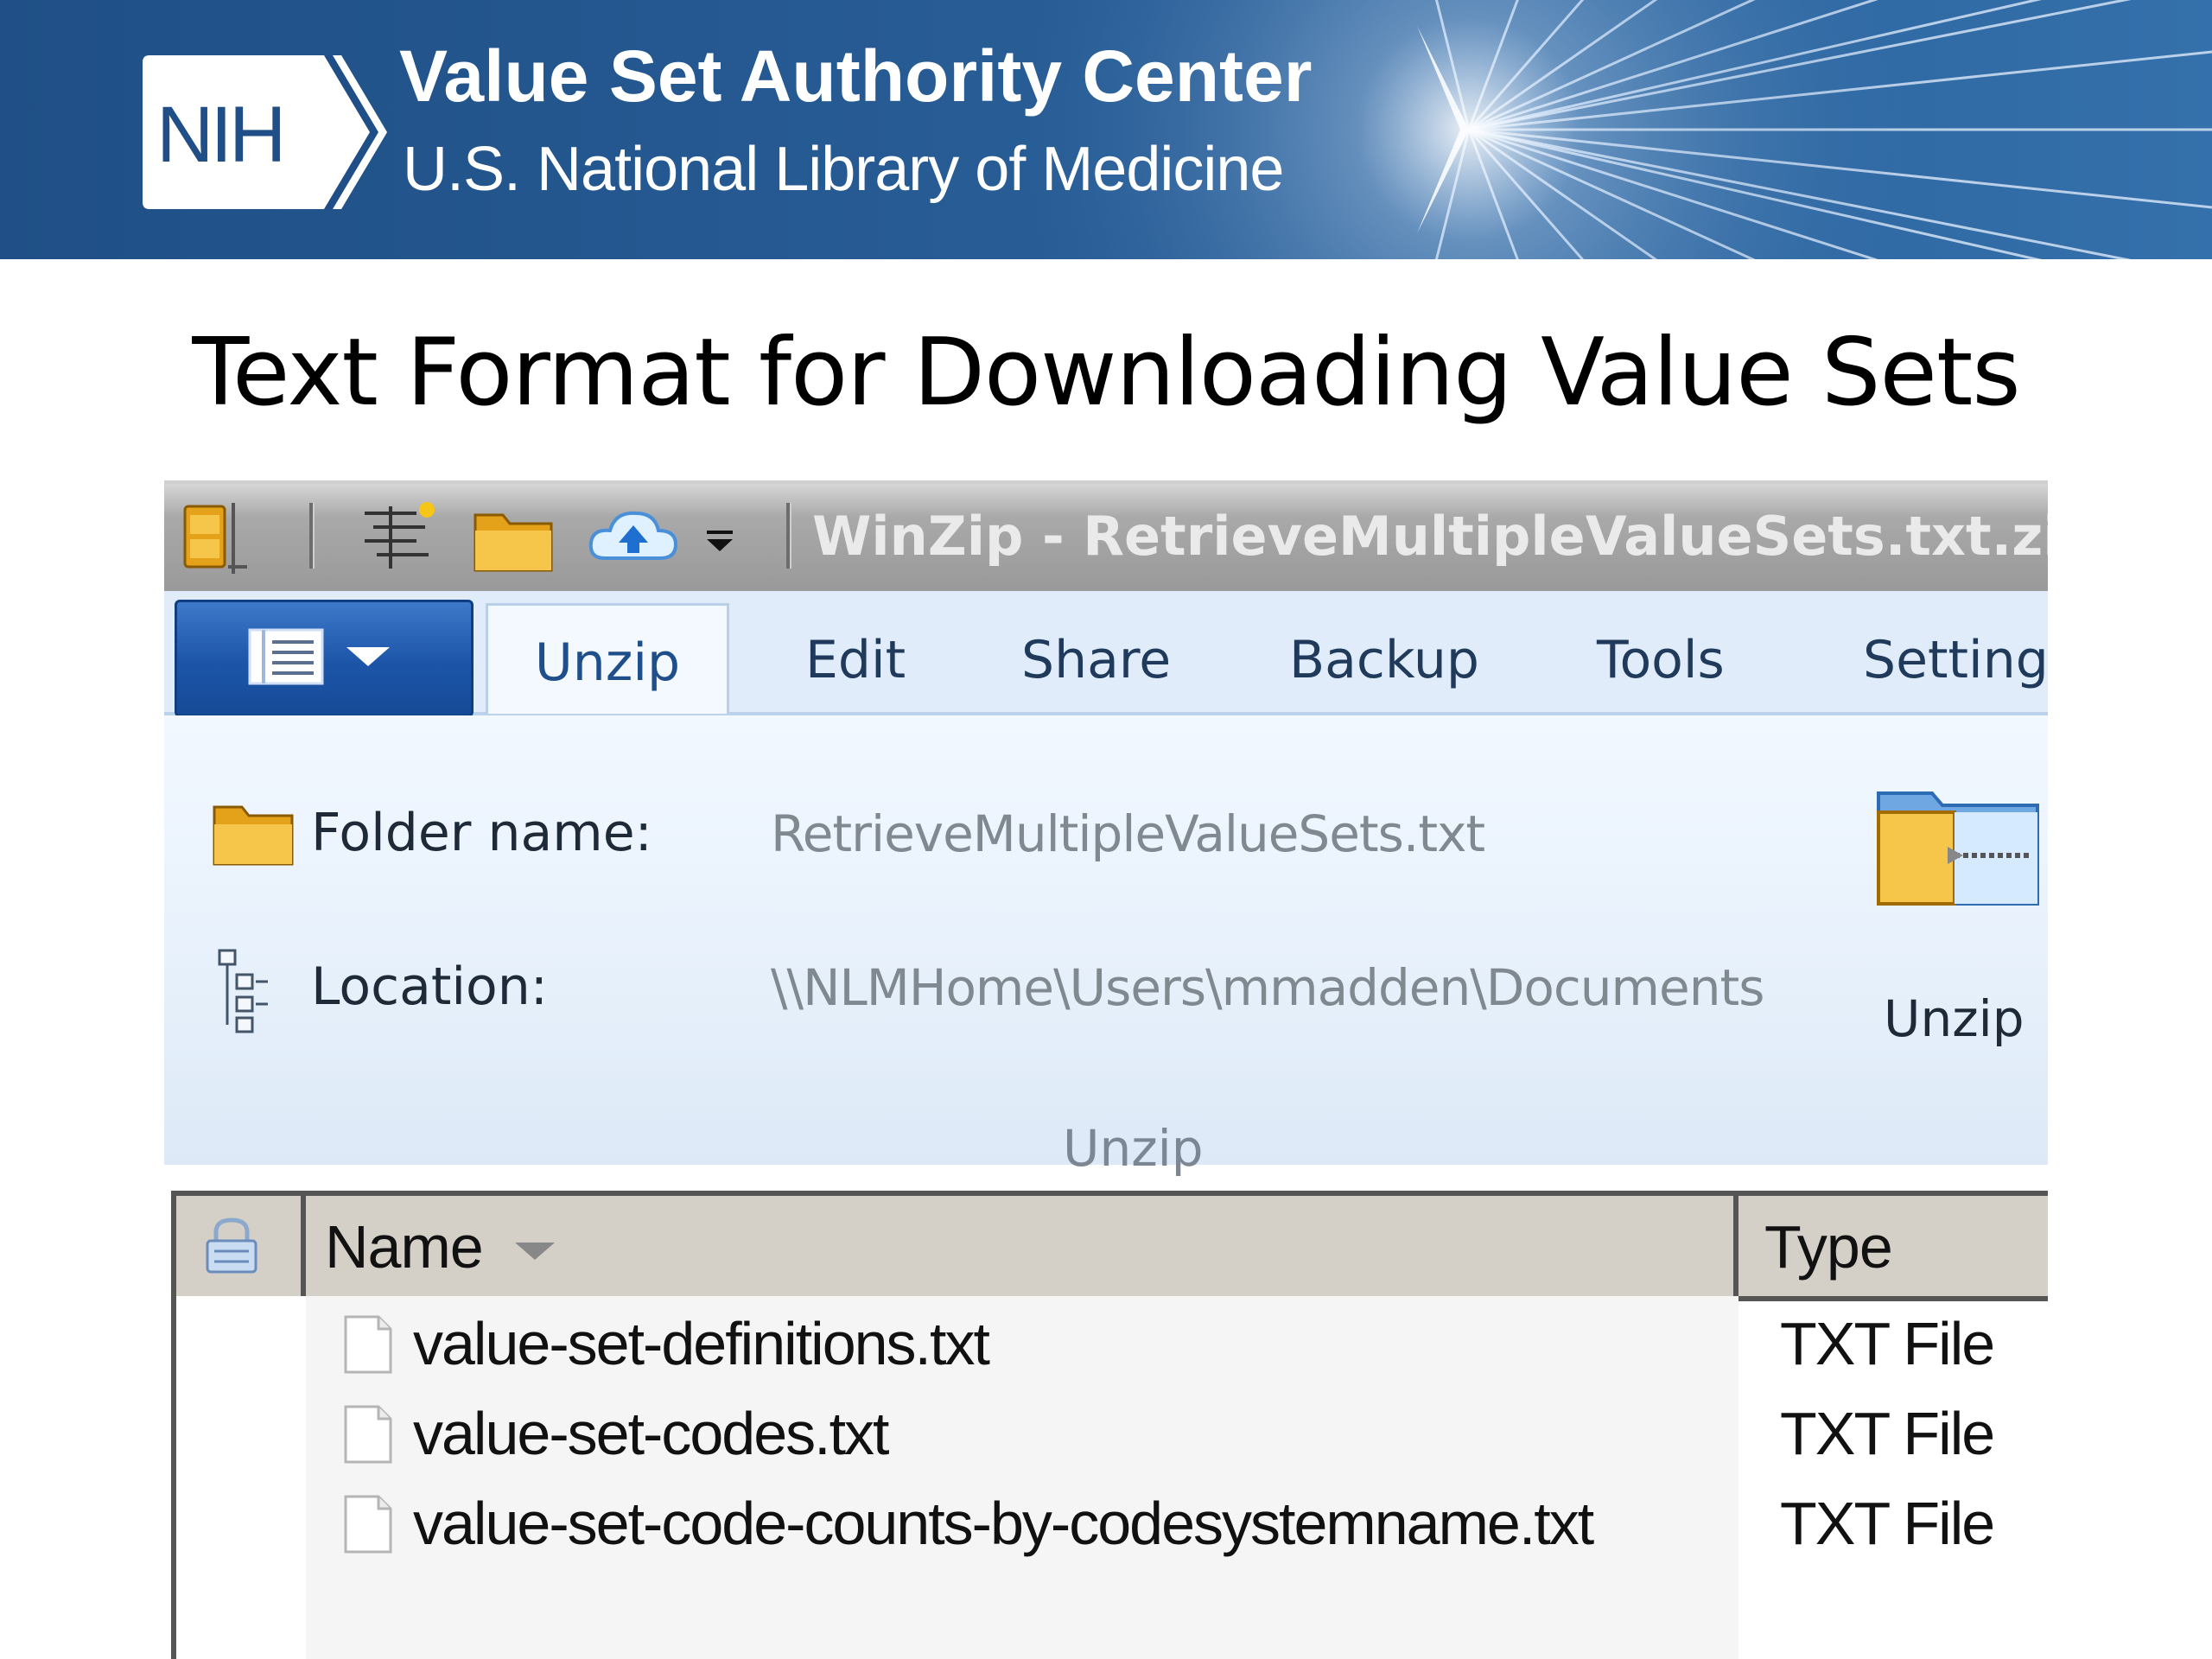  Describe the element at coordinates (719, 536) in the screenshot. I see `customize-dropdown-icon` at that location.